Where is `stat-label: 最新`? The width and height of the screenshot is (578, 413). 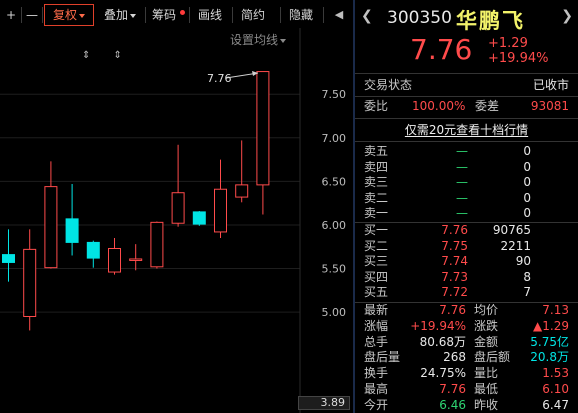
stat-label: 最新 is located at coordinates (376, 310).